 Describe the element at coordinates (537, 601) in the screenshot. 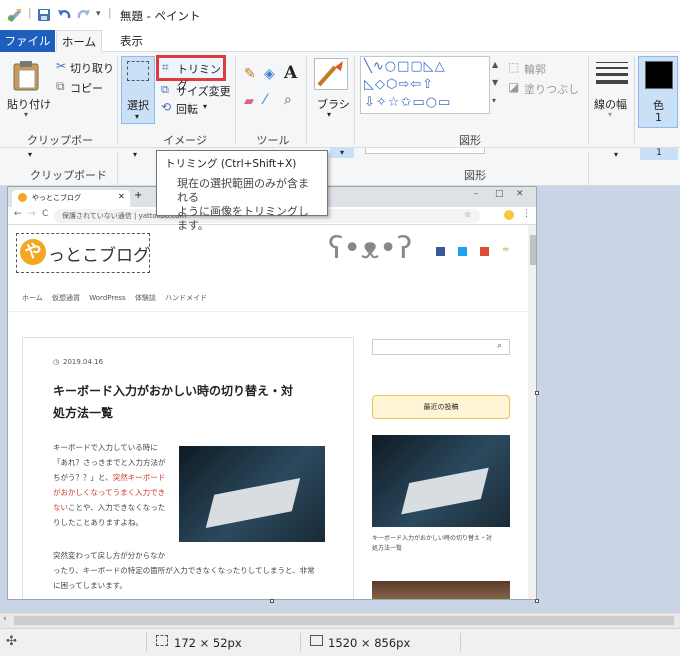

I see `resize-handle-corner` at that location.